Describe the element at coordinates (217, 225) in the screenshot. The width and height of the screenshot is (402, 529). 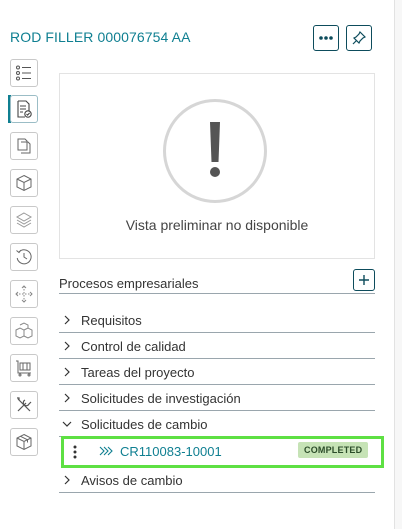
I see `preview-message: Vista preliminar no disponible` at that location.